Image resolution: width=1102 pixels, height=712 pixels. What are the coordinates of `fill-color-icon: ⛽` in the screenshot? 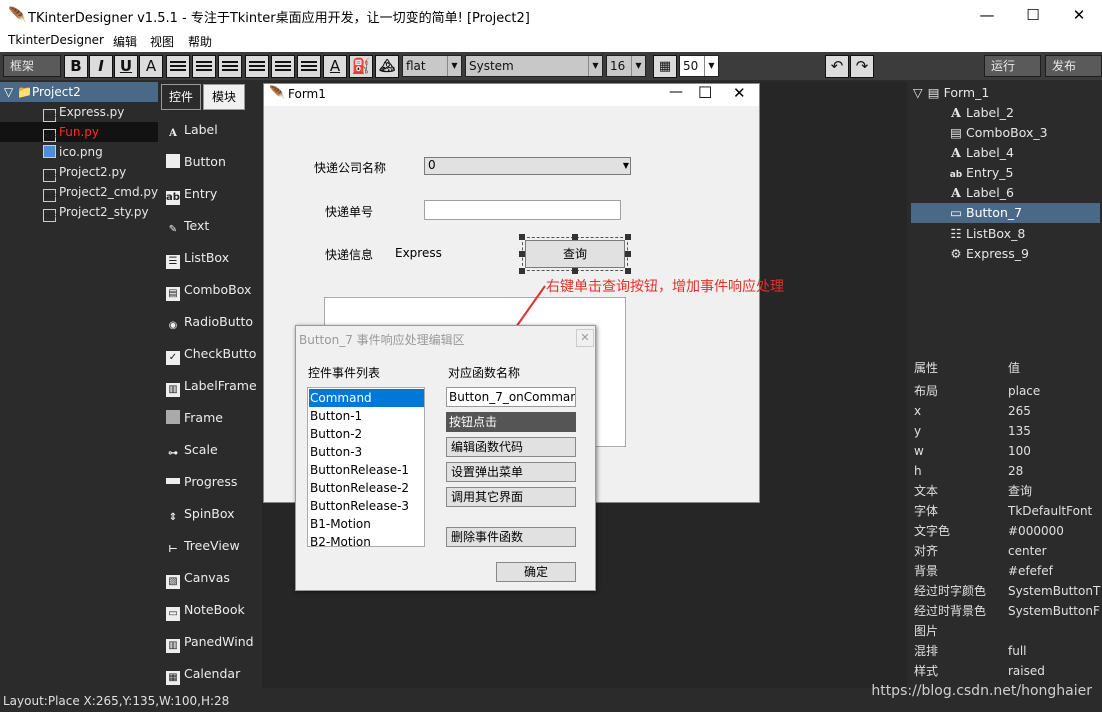 It's located at (361, 66).